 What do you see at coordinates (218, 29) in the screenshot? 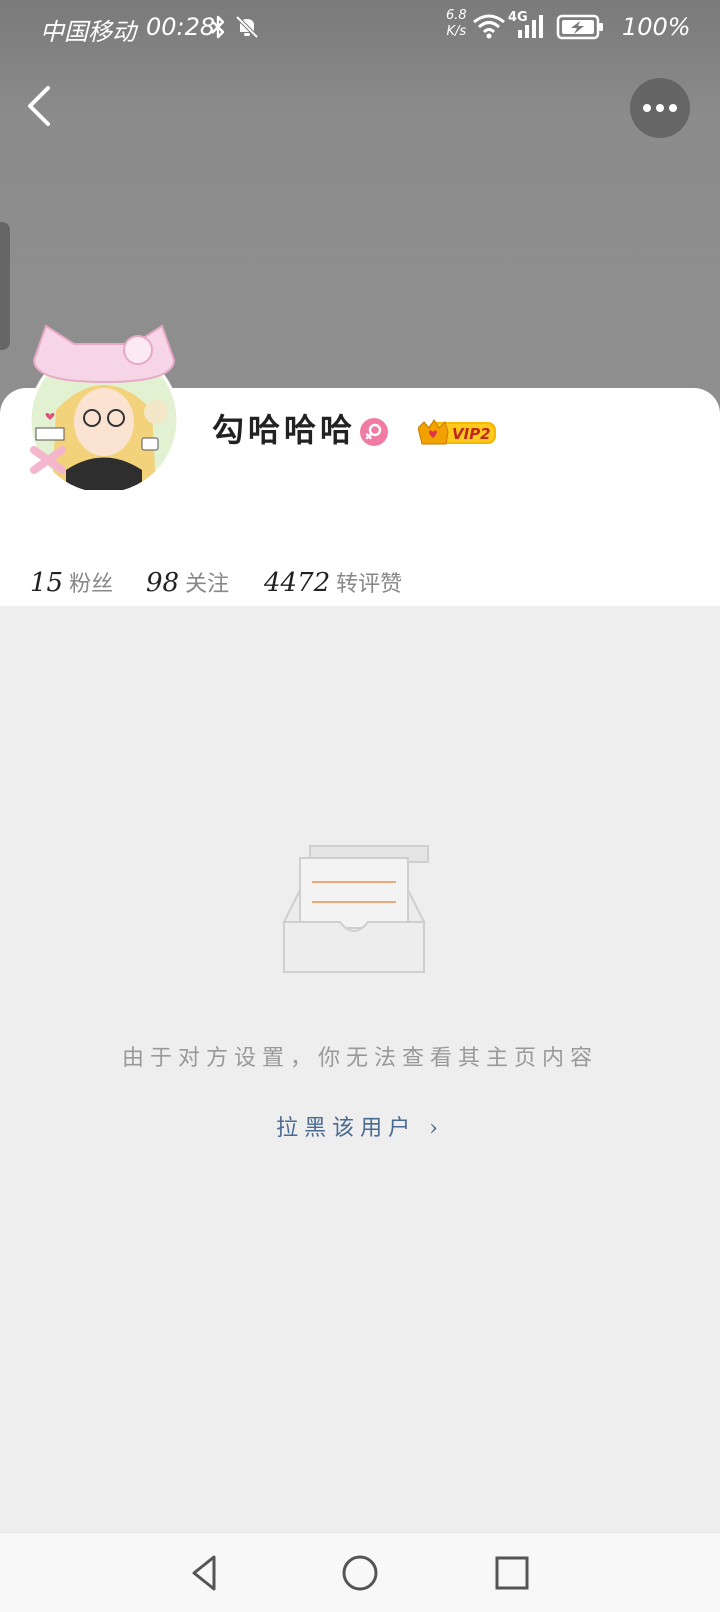
I see `bluetooth-icon` at bounding box center [218, 29].